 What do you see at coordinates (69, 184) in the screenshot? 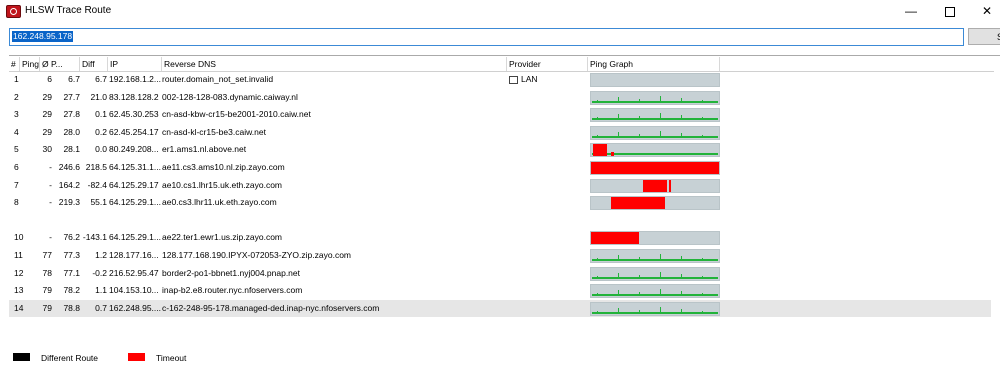
I see `hop-avg-ping: 164.2` at bounding box center [69, 184].